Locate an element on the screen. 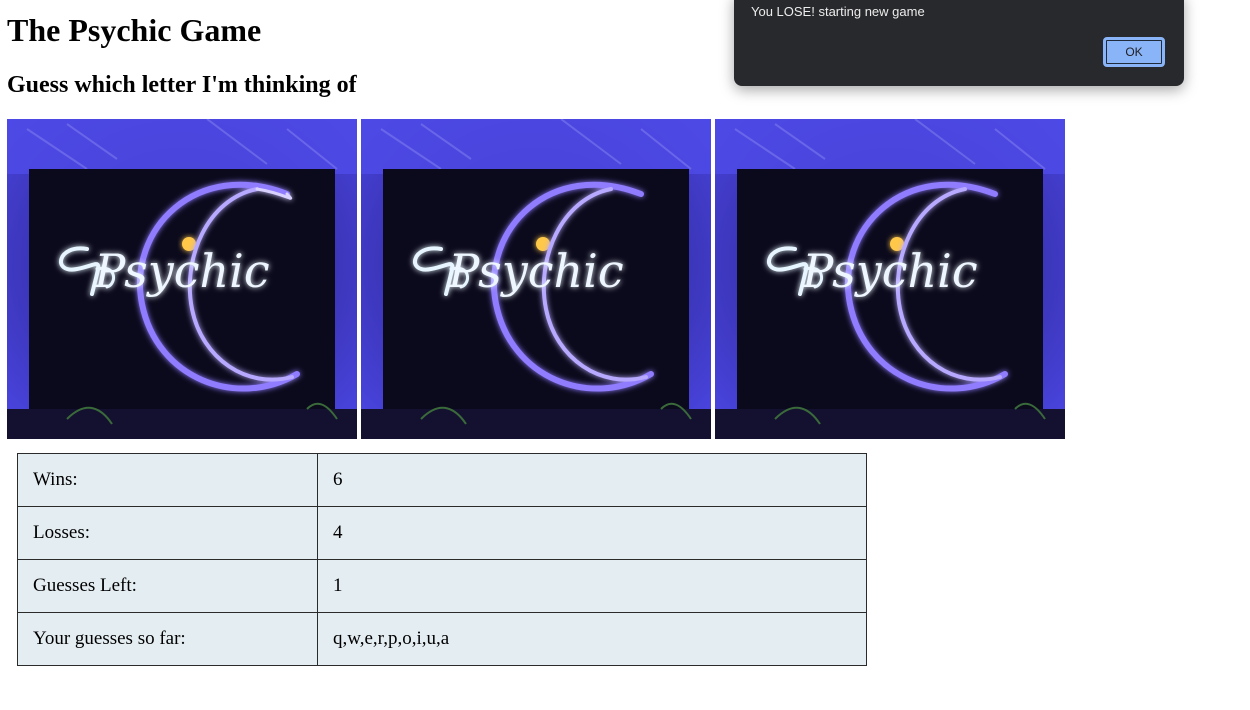 This screenshot has width=1250, height=710. table-row-losses: Losses: 4 is located at coordinates (442, 533).